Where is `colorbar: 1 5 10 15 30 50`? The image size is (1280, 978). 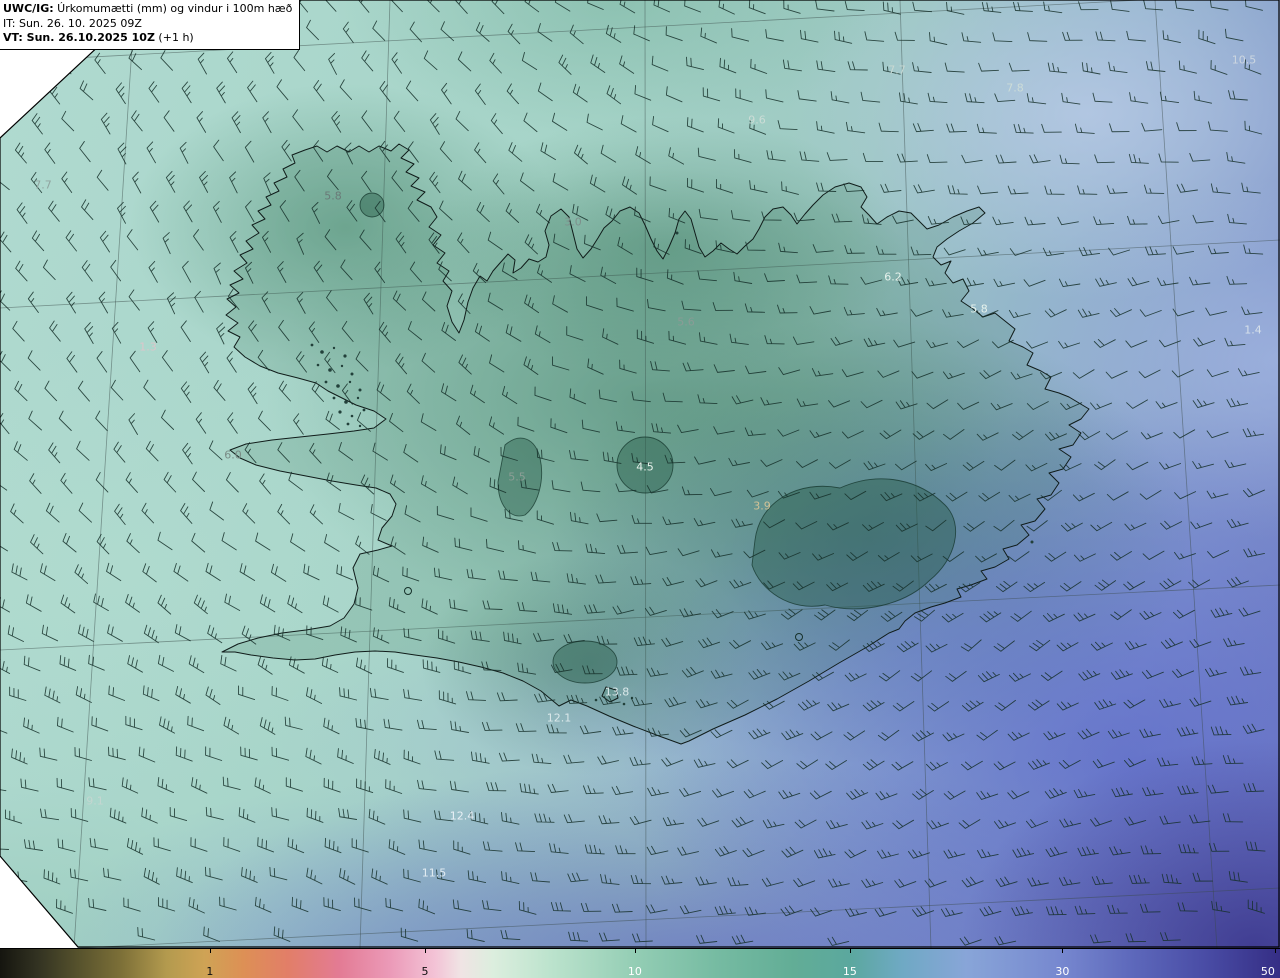 colorbar: 1 5 10 15 30 50 is located at coordinates (640, 963).